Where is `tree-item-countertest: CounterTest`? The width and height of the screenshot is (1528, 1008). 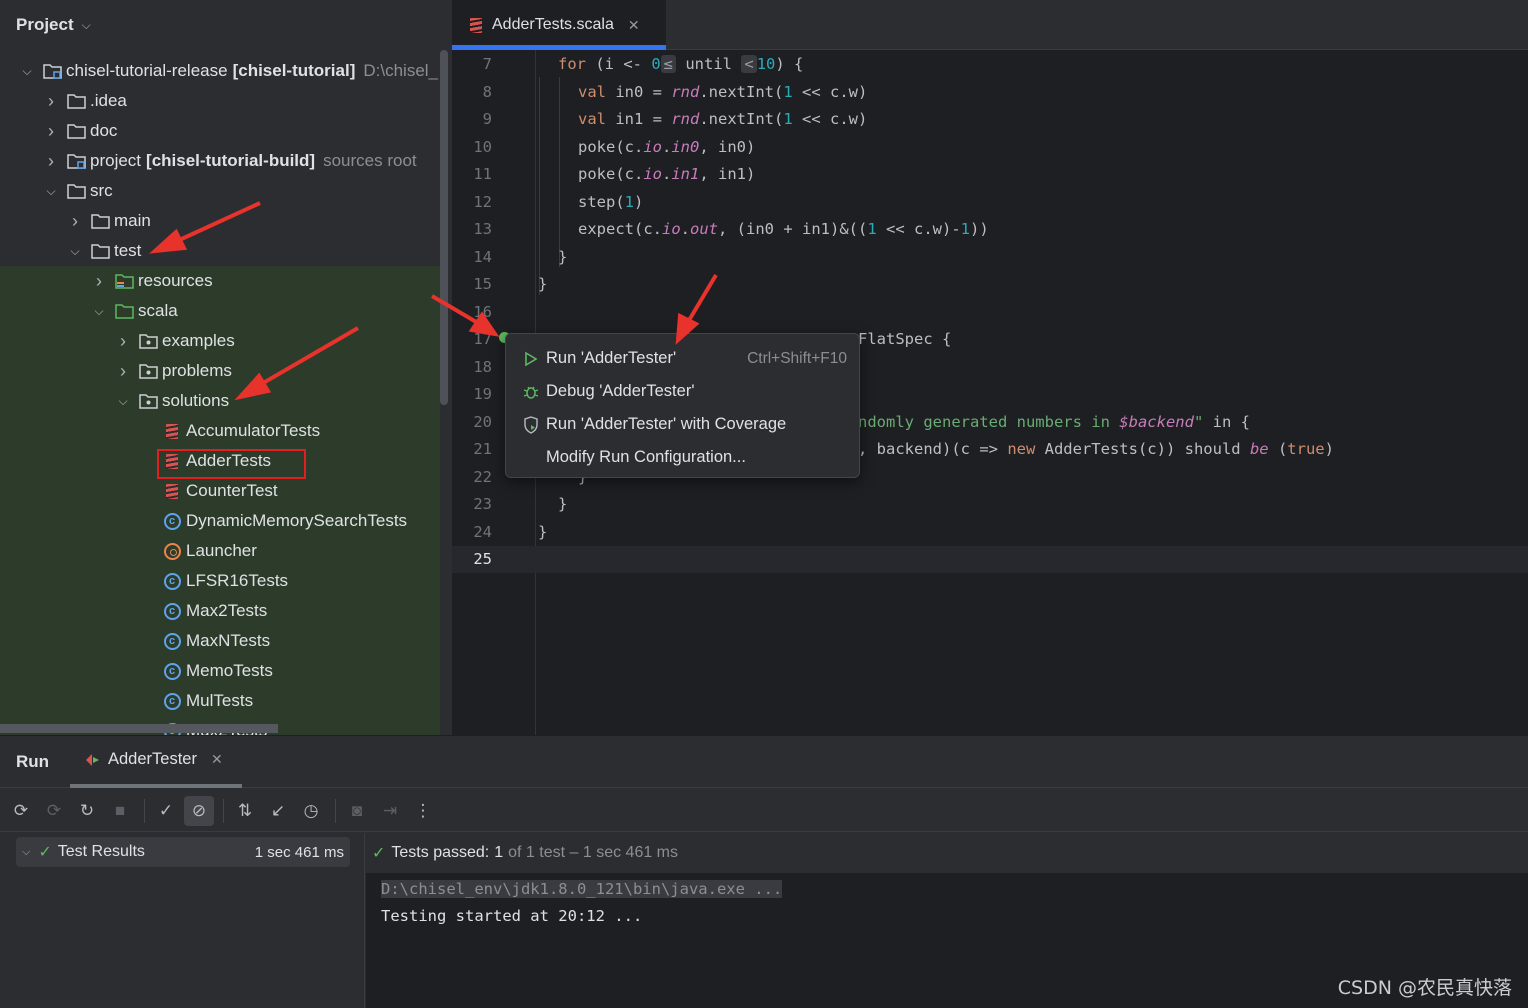
tree-item-countertest: CounterTest is located at coordinates (220, 491).